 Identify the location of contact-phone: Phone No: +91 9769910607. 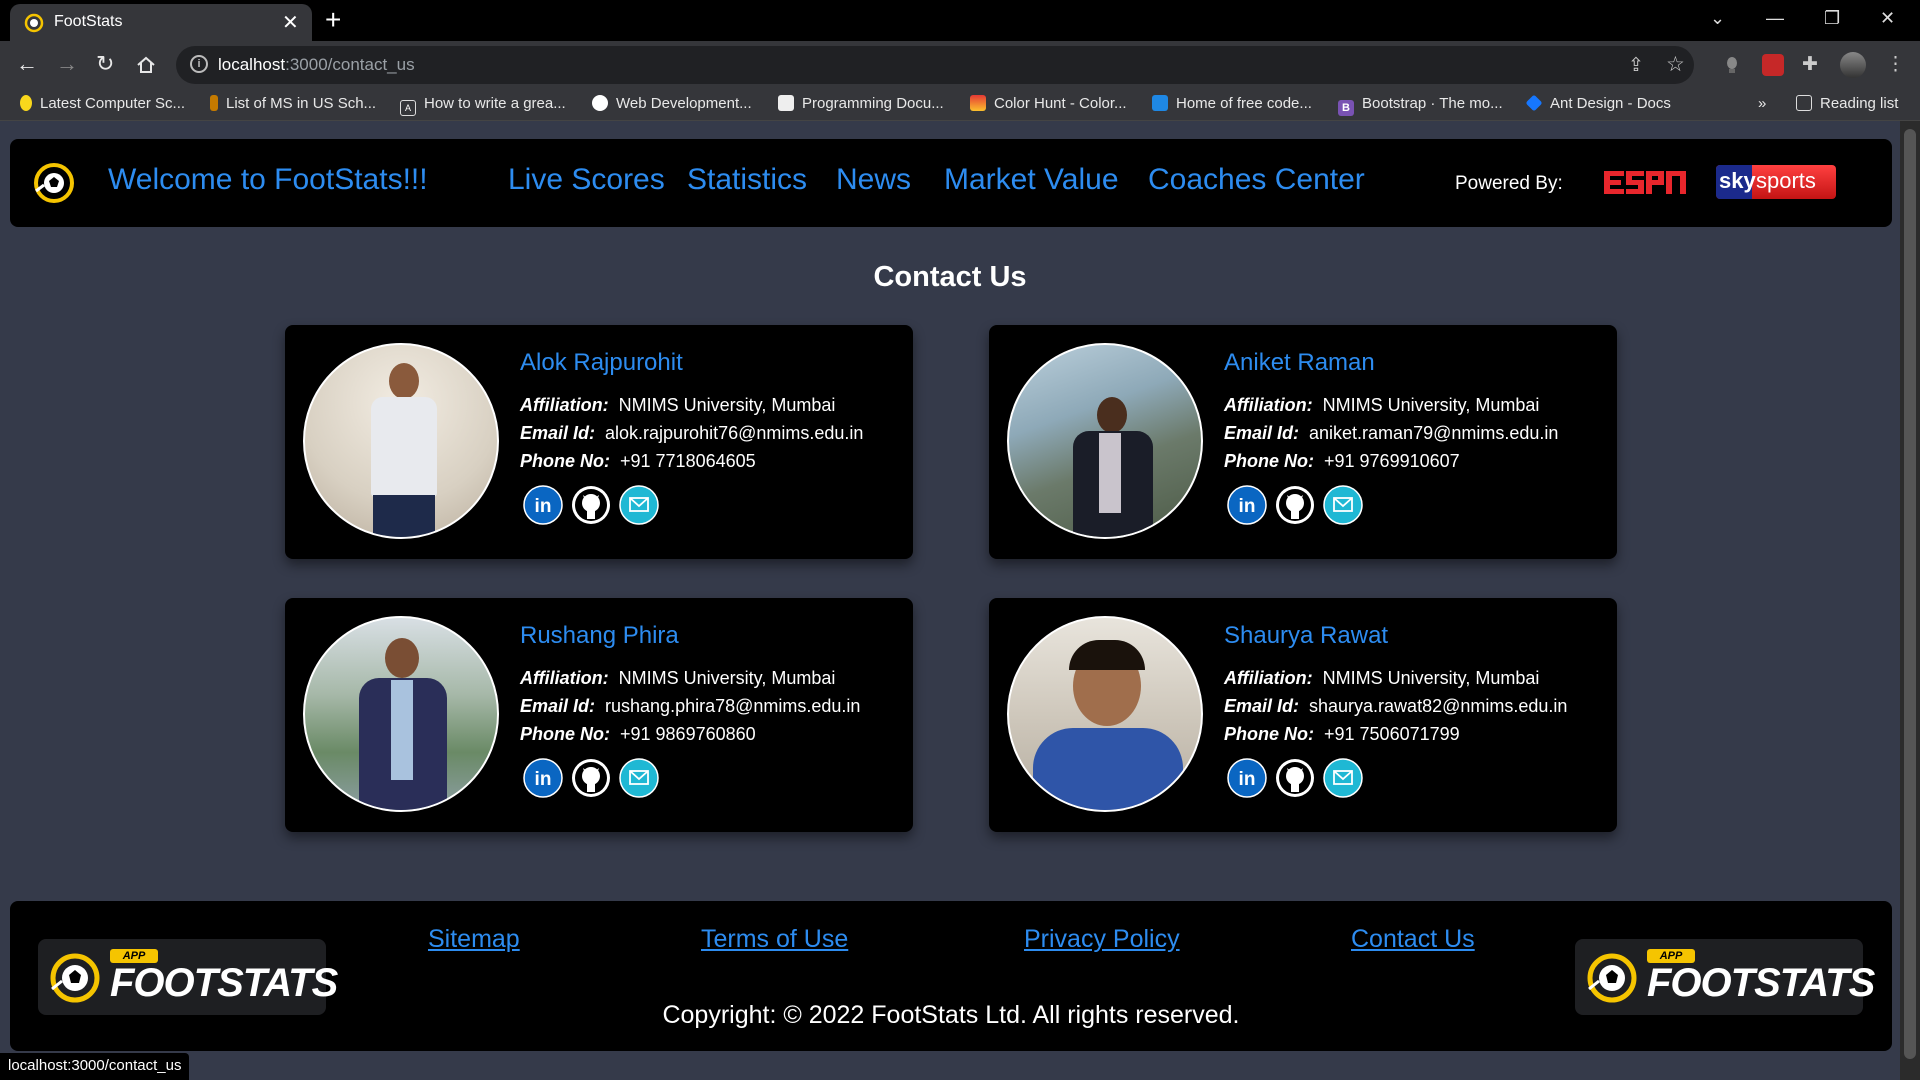
(1342, 461).